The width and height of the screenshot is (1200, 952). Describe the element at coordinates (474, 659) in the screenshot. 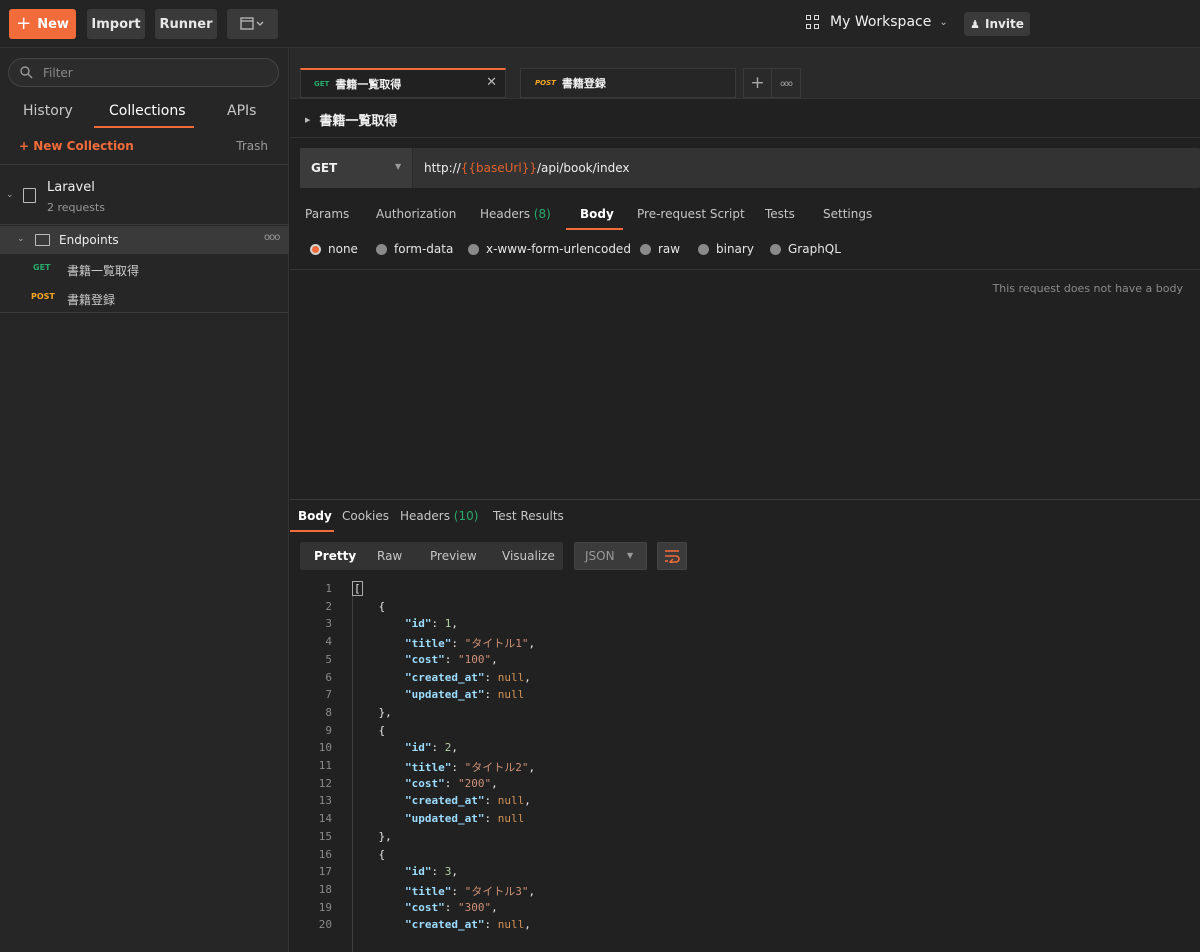

I see `json-value: "100"` at that location.